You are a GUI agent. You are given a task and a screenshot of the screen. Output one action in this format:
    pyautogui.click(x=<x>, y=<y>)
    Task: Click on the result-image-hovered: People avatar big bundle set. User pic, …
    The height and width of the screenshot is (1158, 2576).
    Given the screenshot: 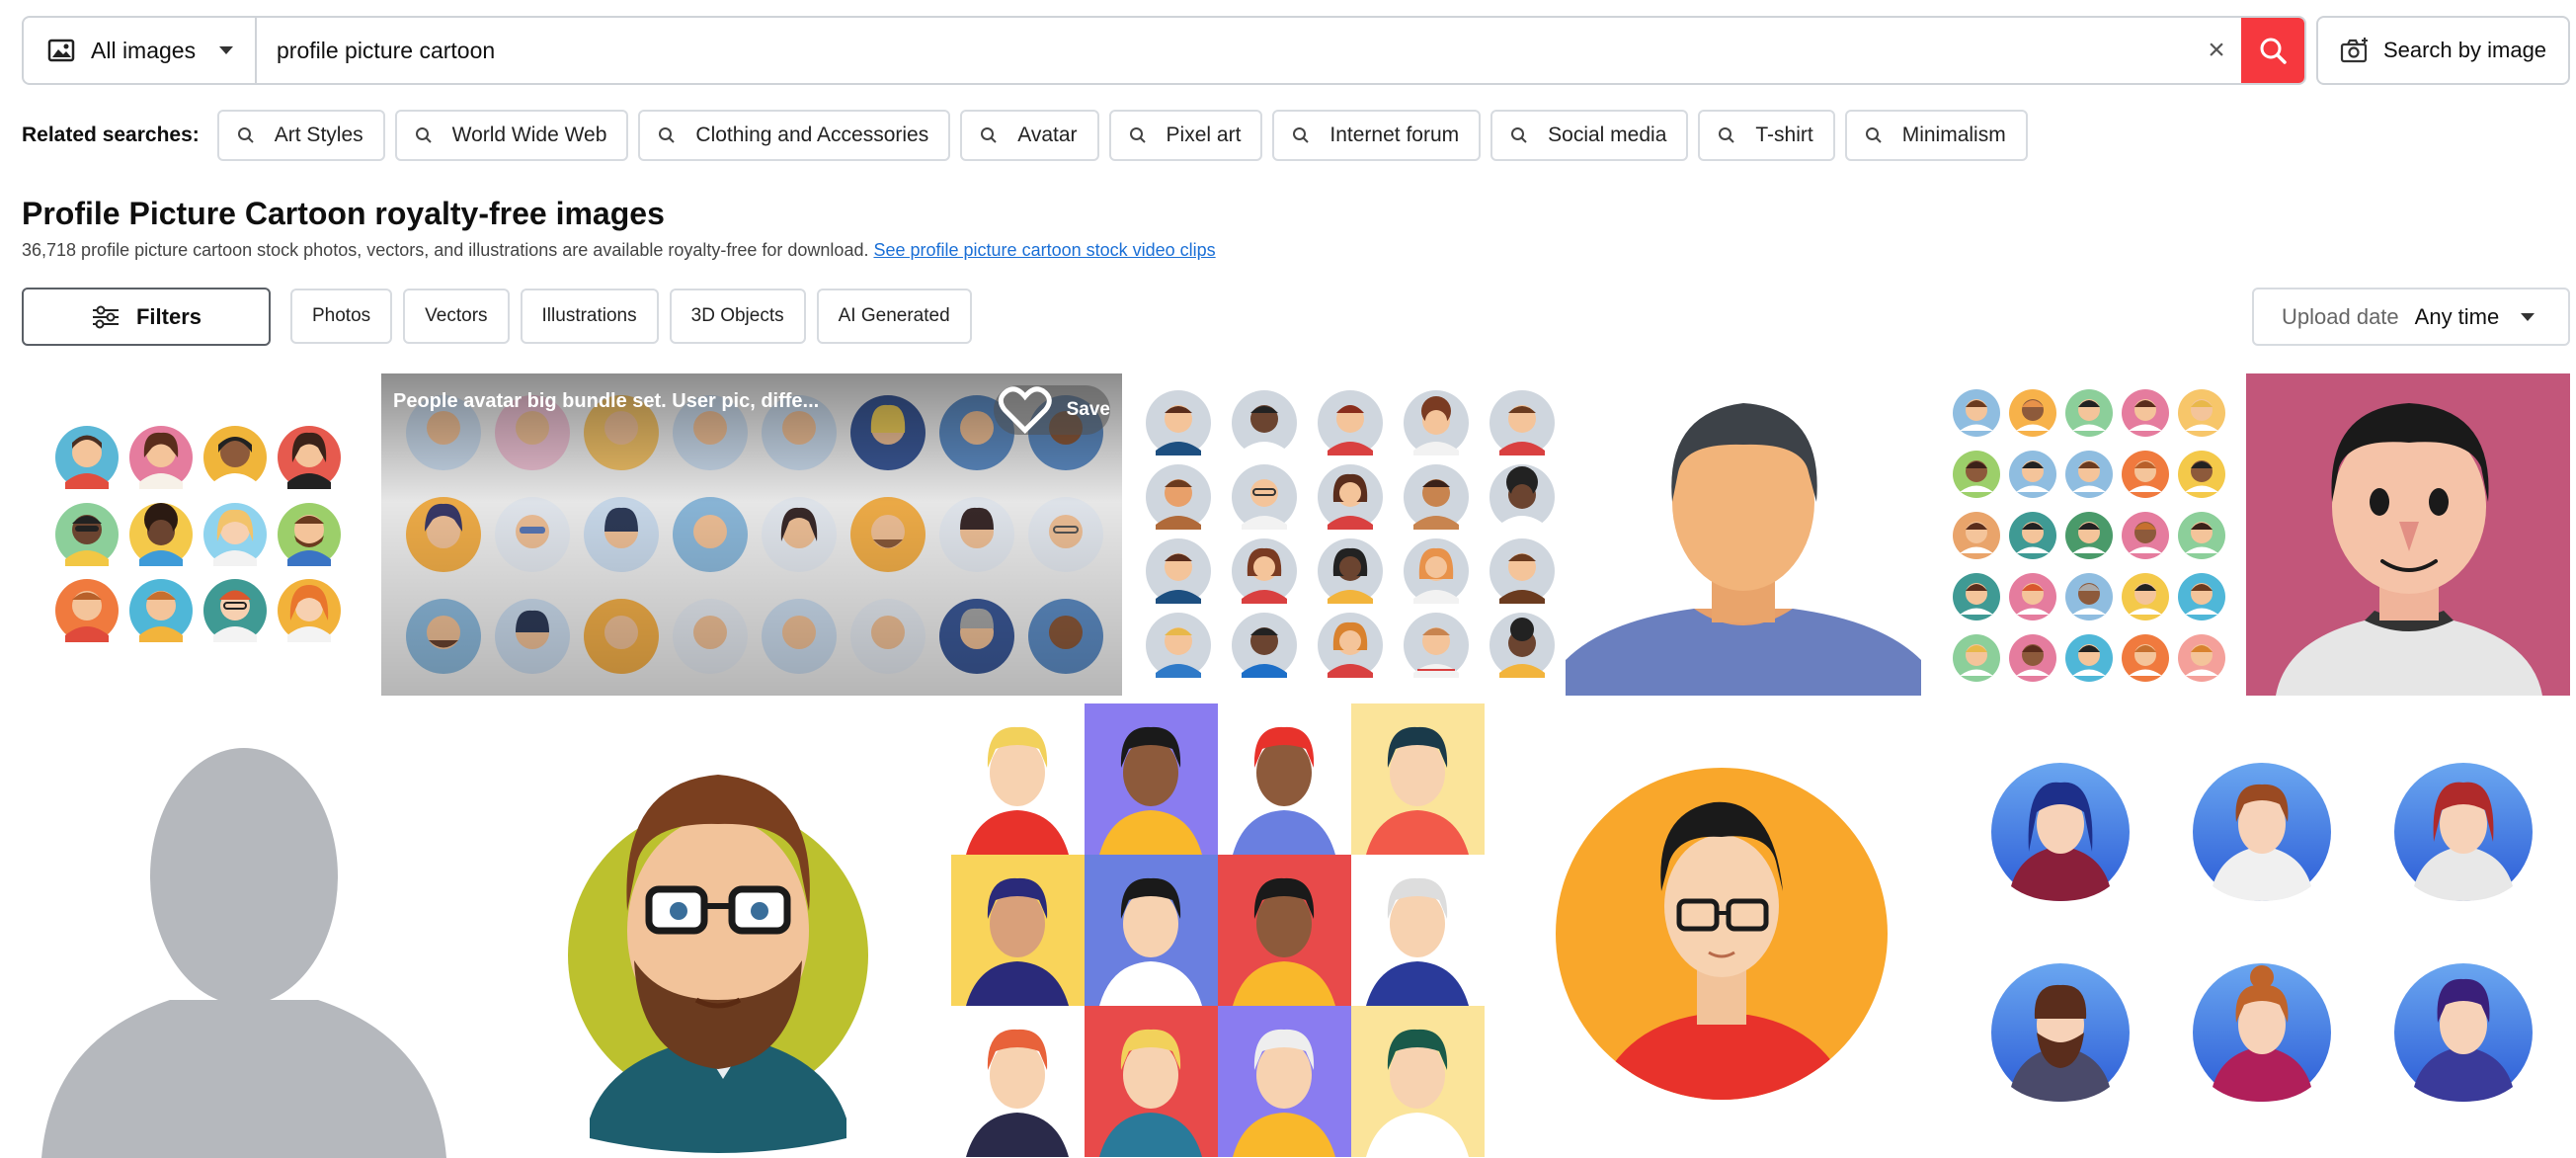 What is the action you would take?
    pyautogui.click(x=751, y=534)
    